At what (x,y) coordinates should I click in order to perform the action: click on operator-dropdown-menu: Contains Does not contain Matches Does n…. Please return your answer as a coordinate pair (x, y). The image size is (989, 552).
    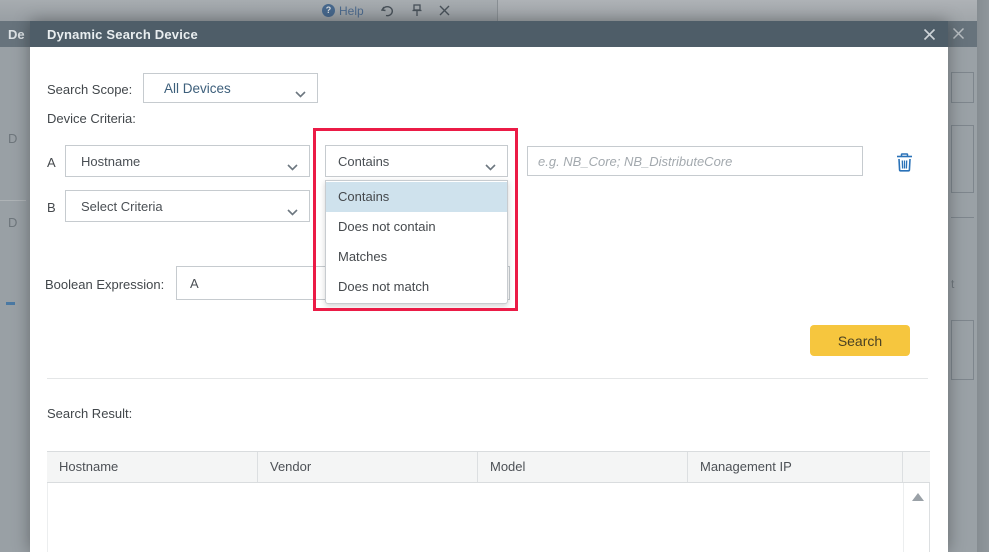
    Looking at the image, I should click on (416, 242).